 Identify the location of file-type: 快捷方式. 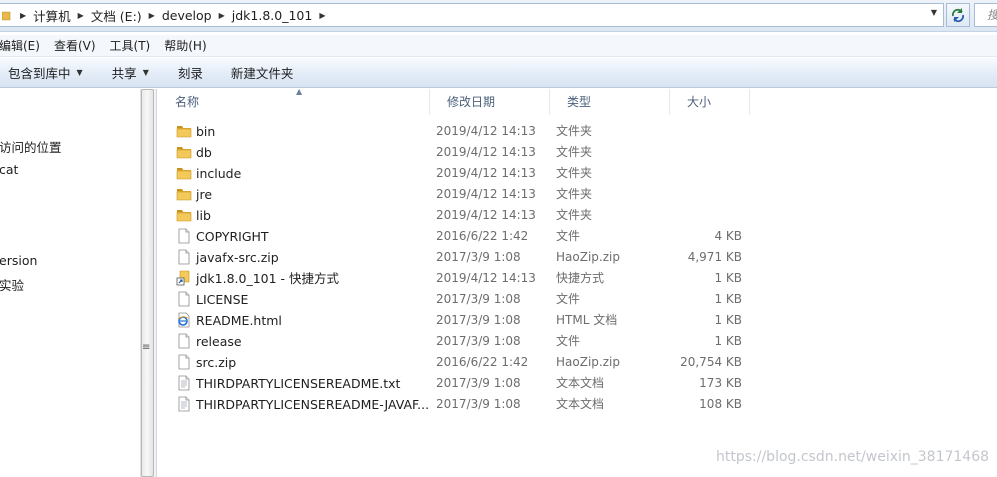
(580, 278).